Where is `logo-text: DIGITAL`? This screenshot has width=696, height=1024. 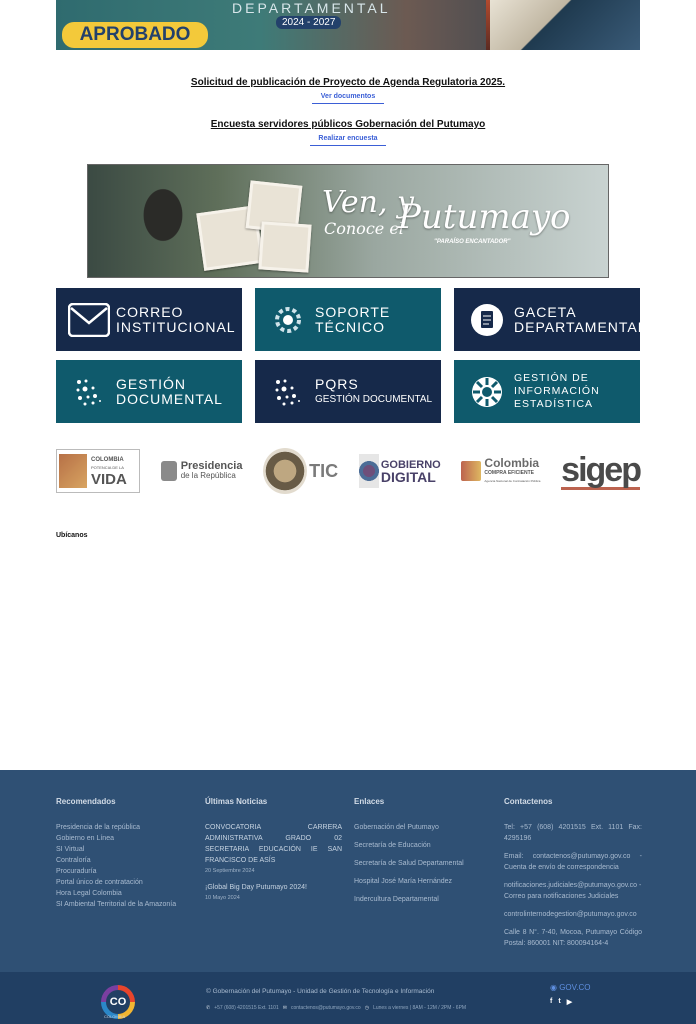
logo-text: DIGITAL is located at coordinates (408, 477).